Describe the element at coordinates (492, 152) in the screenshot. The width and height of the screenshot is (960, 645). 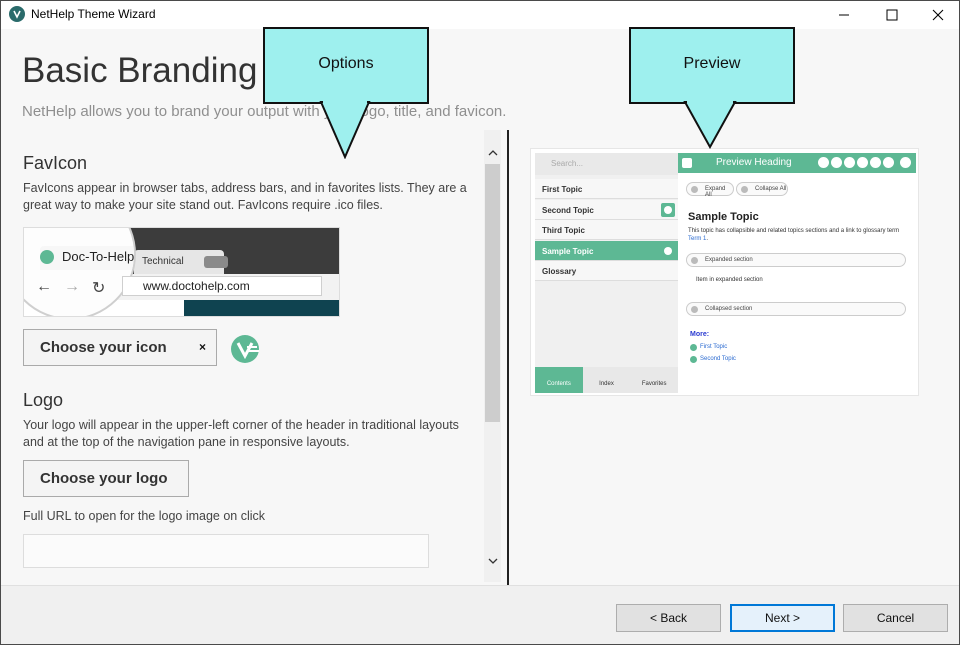
I see `scroll-up-icon` at that location.